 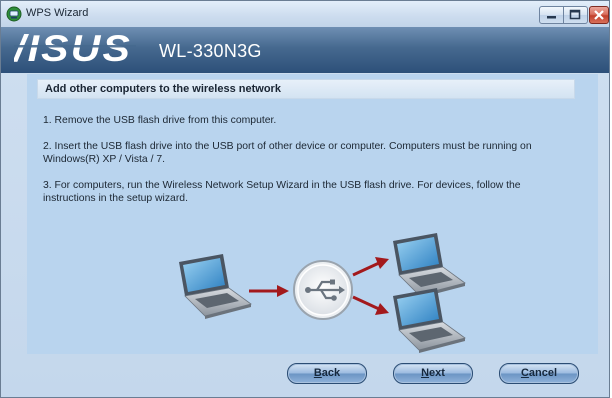 I want to click on next-label: ext, so click(x=437, y=373).